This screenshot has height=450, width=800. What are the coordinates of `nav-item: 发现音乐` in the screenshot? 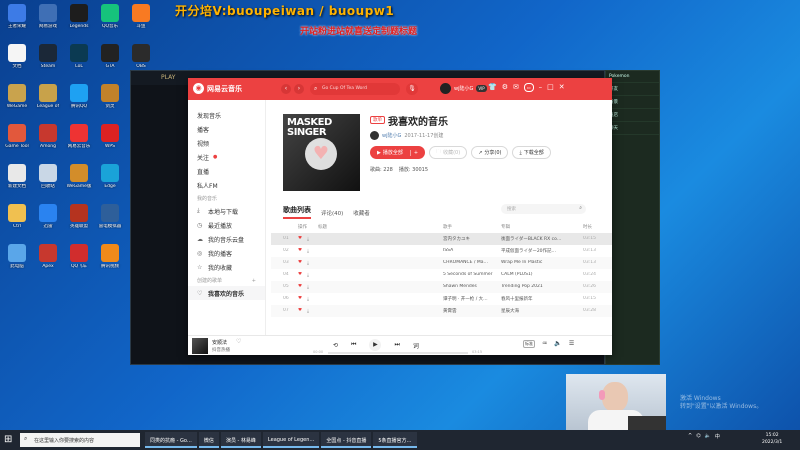 It's located at (226, 115).